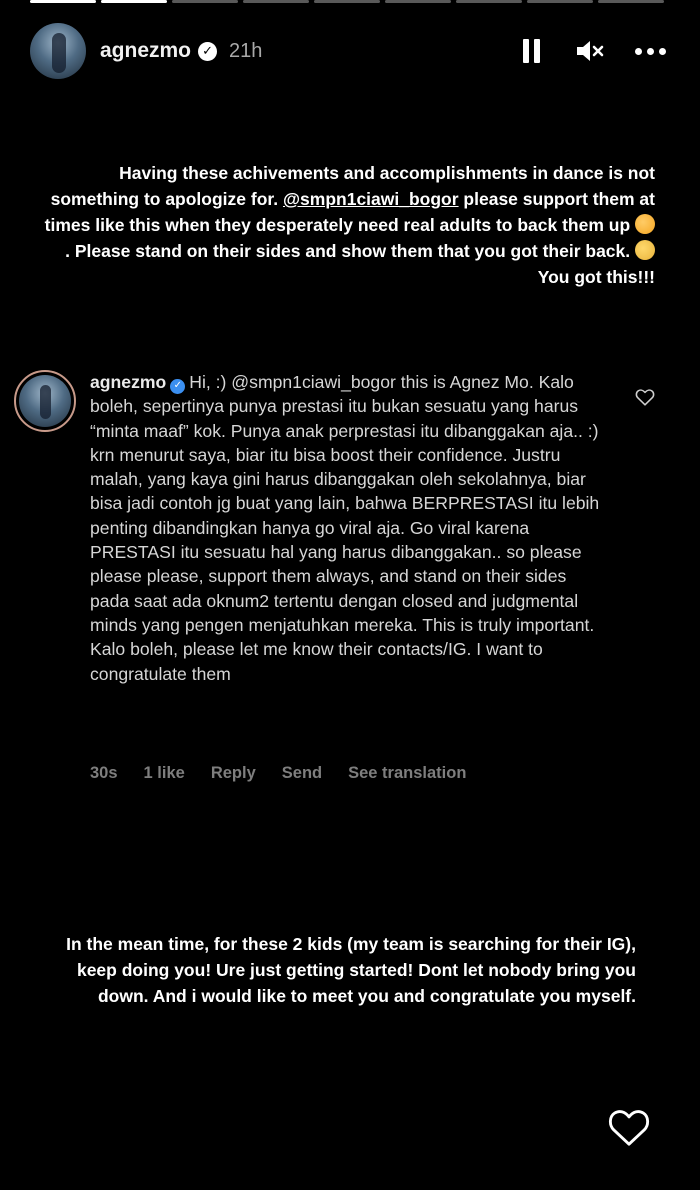 The height and width of the screenshot is (1190, 700). Describe the element at coordinates (590, 51) in the screenshot. I see `mute-icon` at that location.